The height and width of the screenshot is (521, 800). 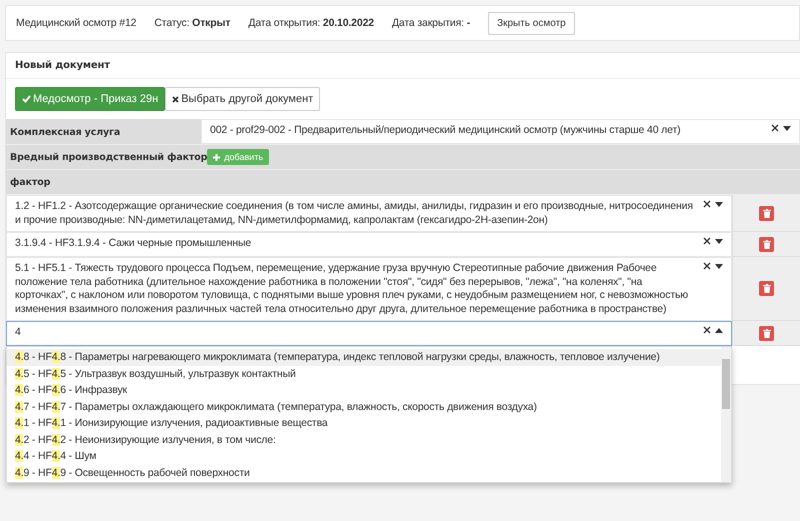 I want to click on plus-icon, so click(x=216, y=157).